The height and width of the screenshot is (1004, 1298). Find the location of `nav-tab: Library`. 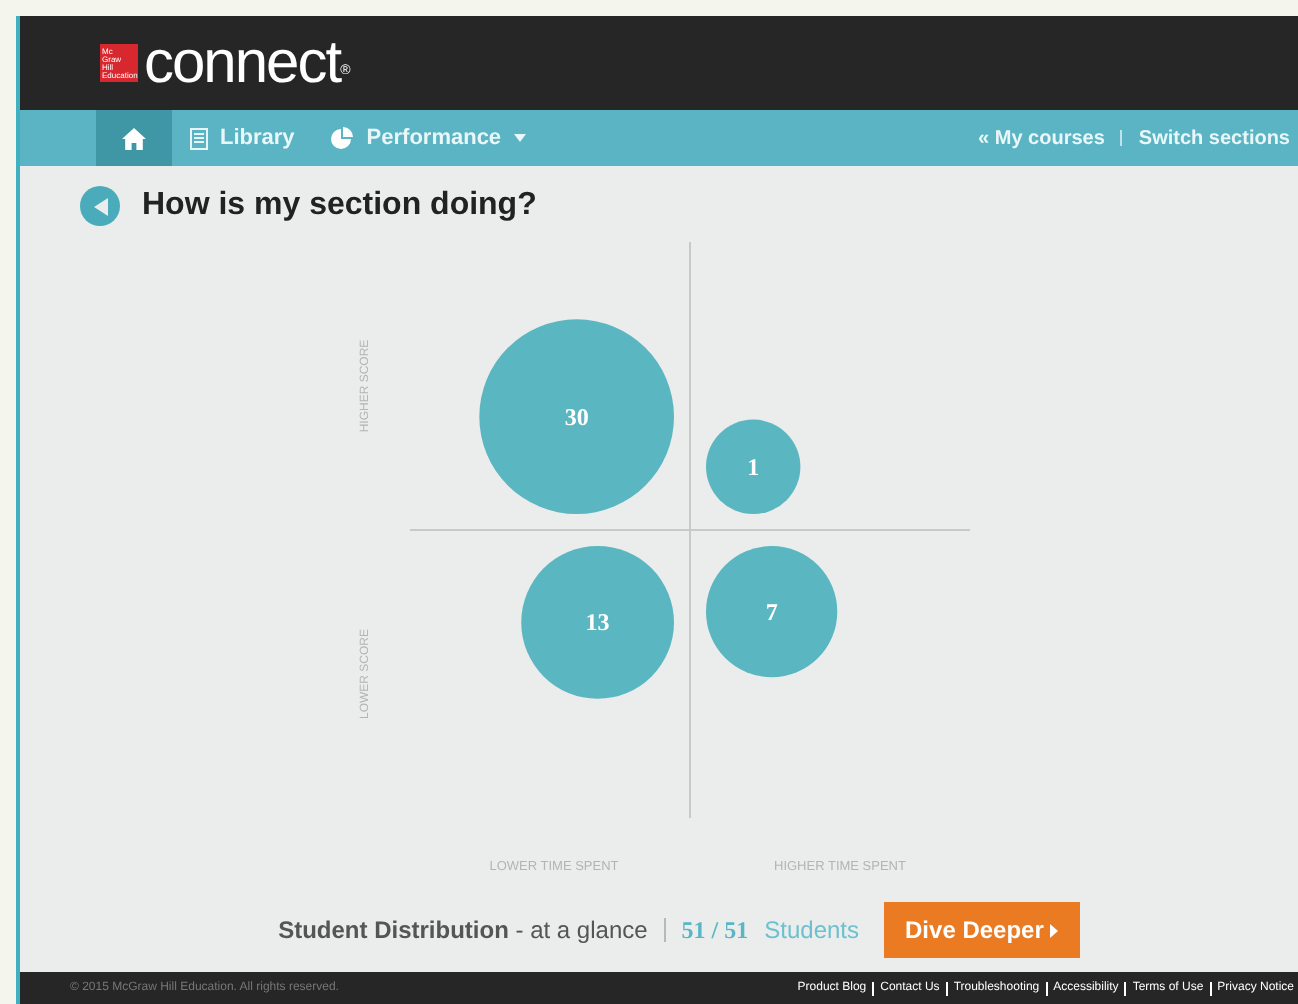

nav-tab: Library is located at coordinates (242, 138).